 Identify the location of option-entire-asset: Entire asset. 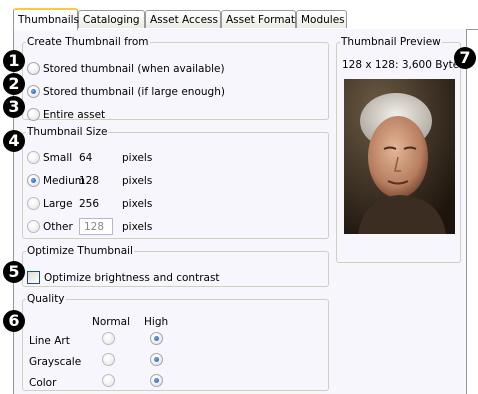
(66, 115).